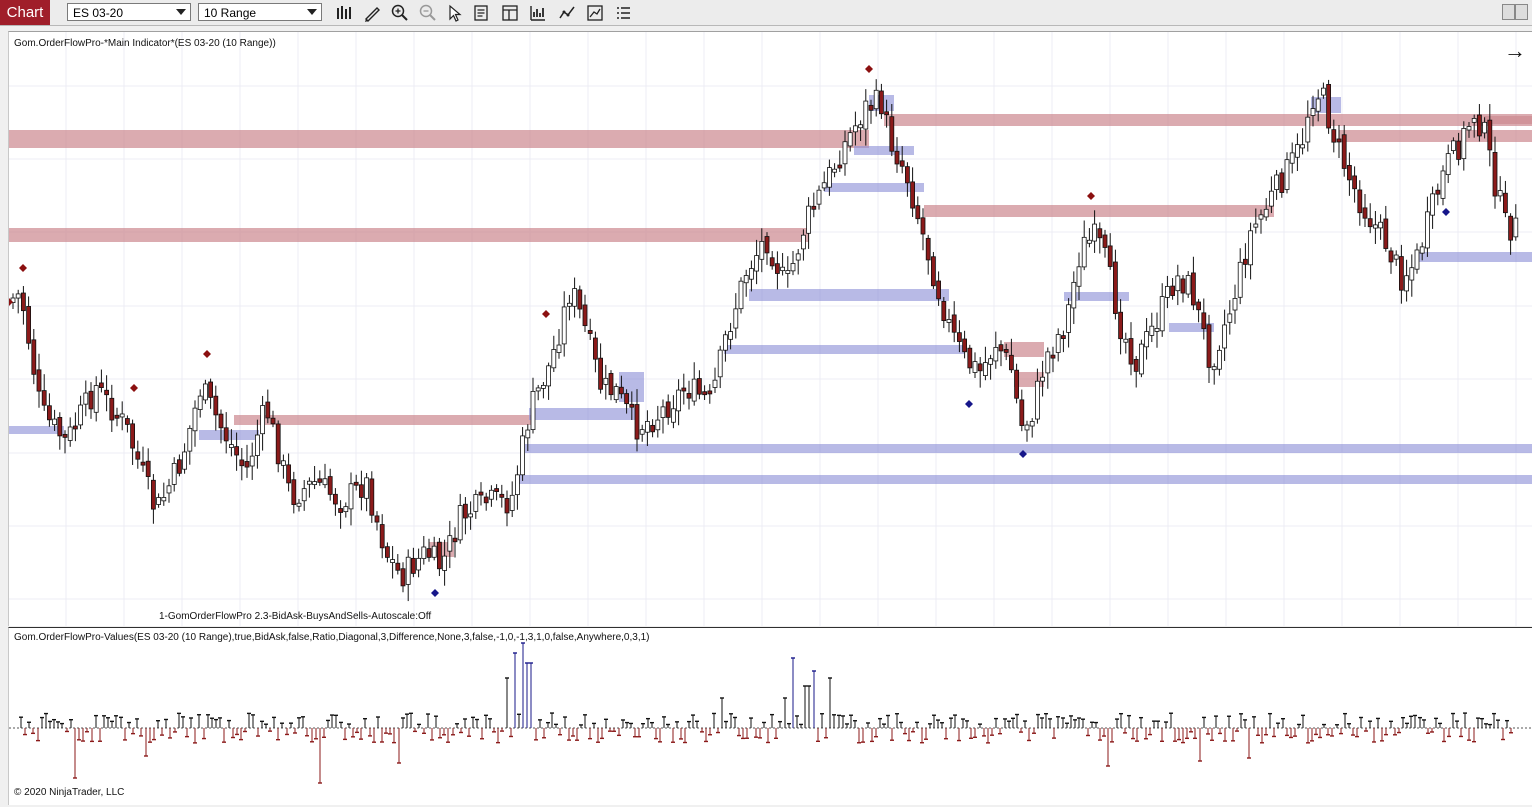  Describe the element at coordinates (766, 13) in the screenshot. I see `chart-toolbar: Chart ES 03-20 10 Range` at that location.